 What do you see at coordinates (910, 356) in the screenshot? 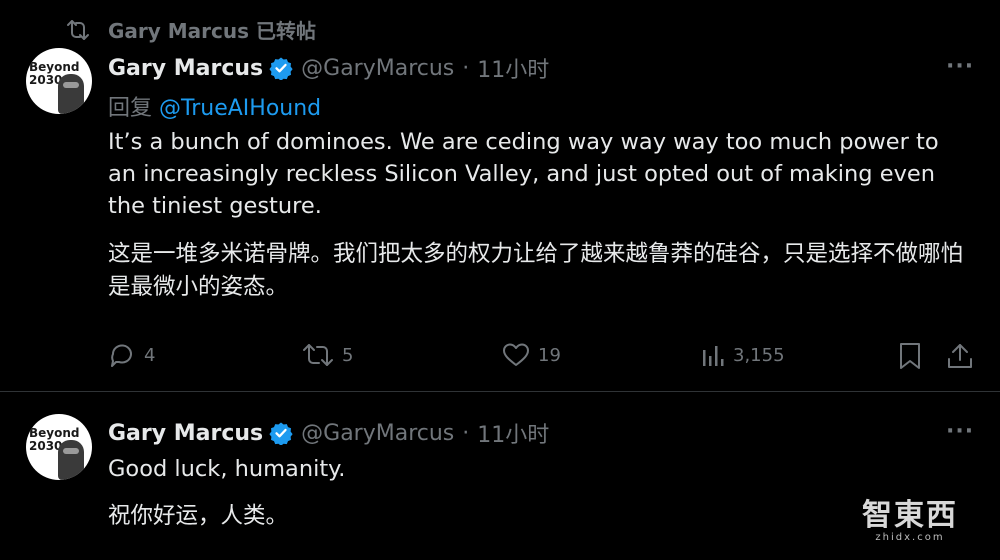
I see `bookmark-icon` at bounding box center [910, 356].